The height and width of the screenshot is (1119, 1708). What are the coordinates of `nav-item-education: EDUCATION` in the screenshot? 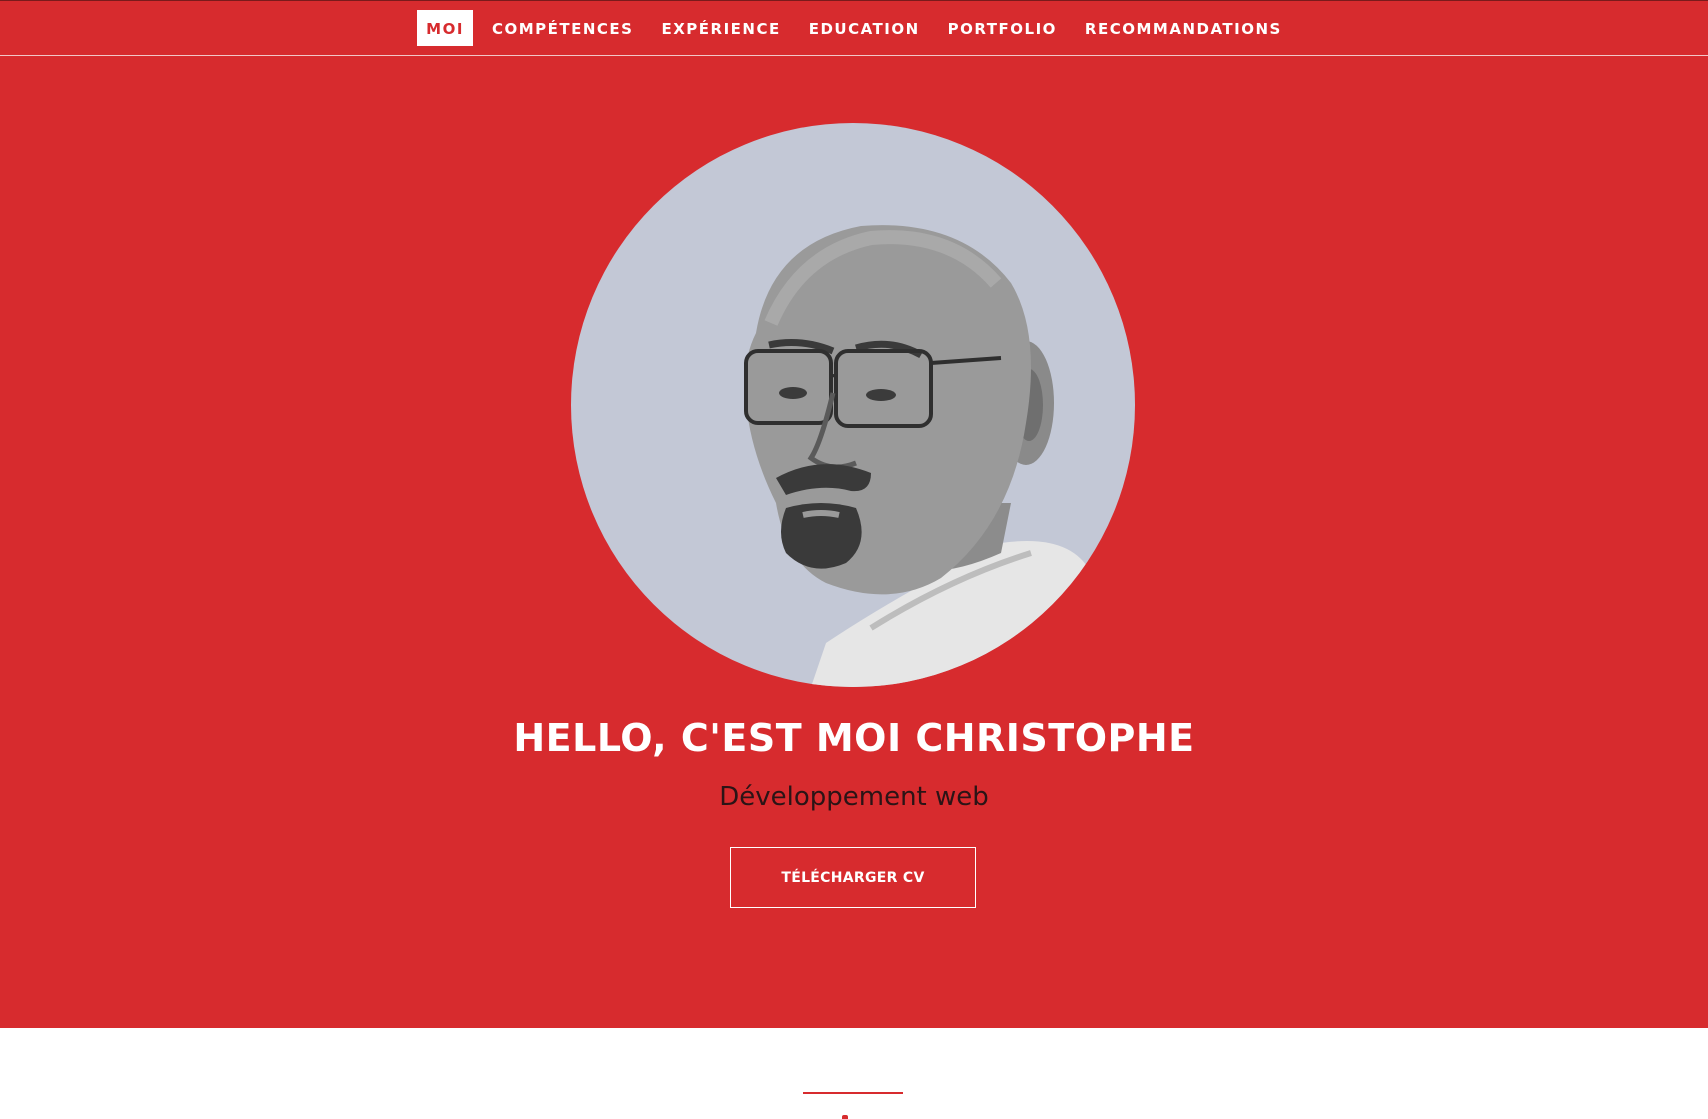 It's located at (864, 28).